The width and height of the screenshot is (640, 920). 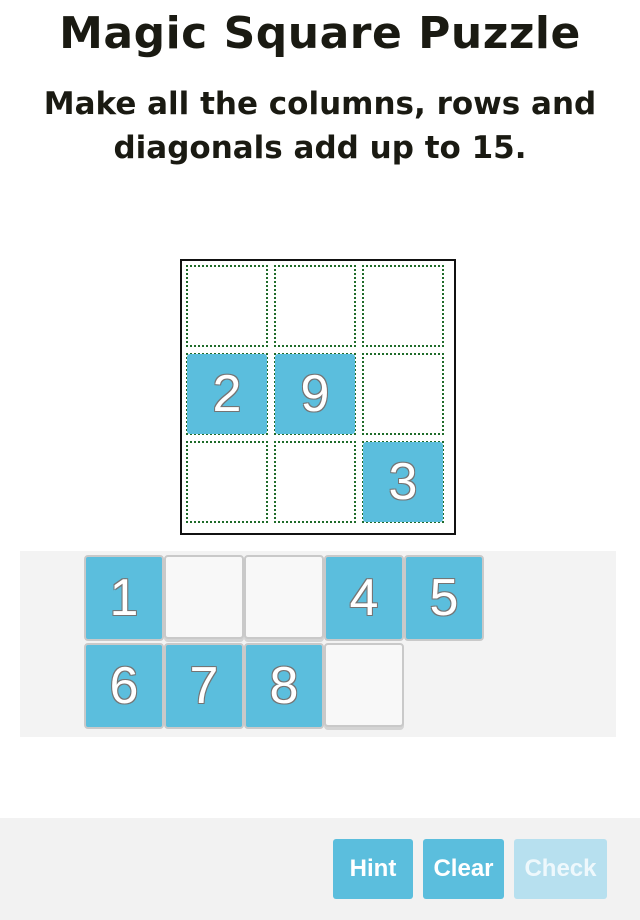 I want to click on board-cell-r2c2: 9, so click(x=315, y=394).